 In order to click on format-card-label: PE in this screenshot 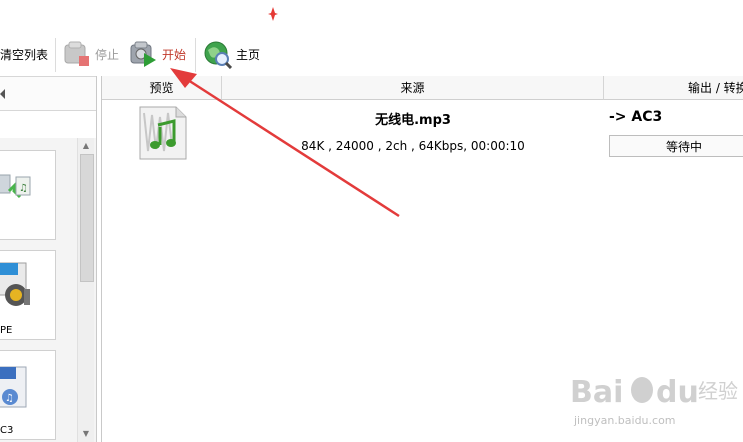, I will do `click(6, 330)`.